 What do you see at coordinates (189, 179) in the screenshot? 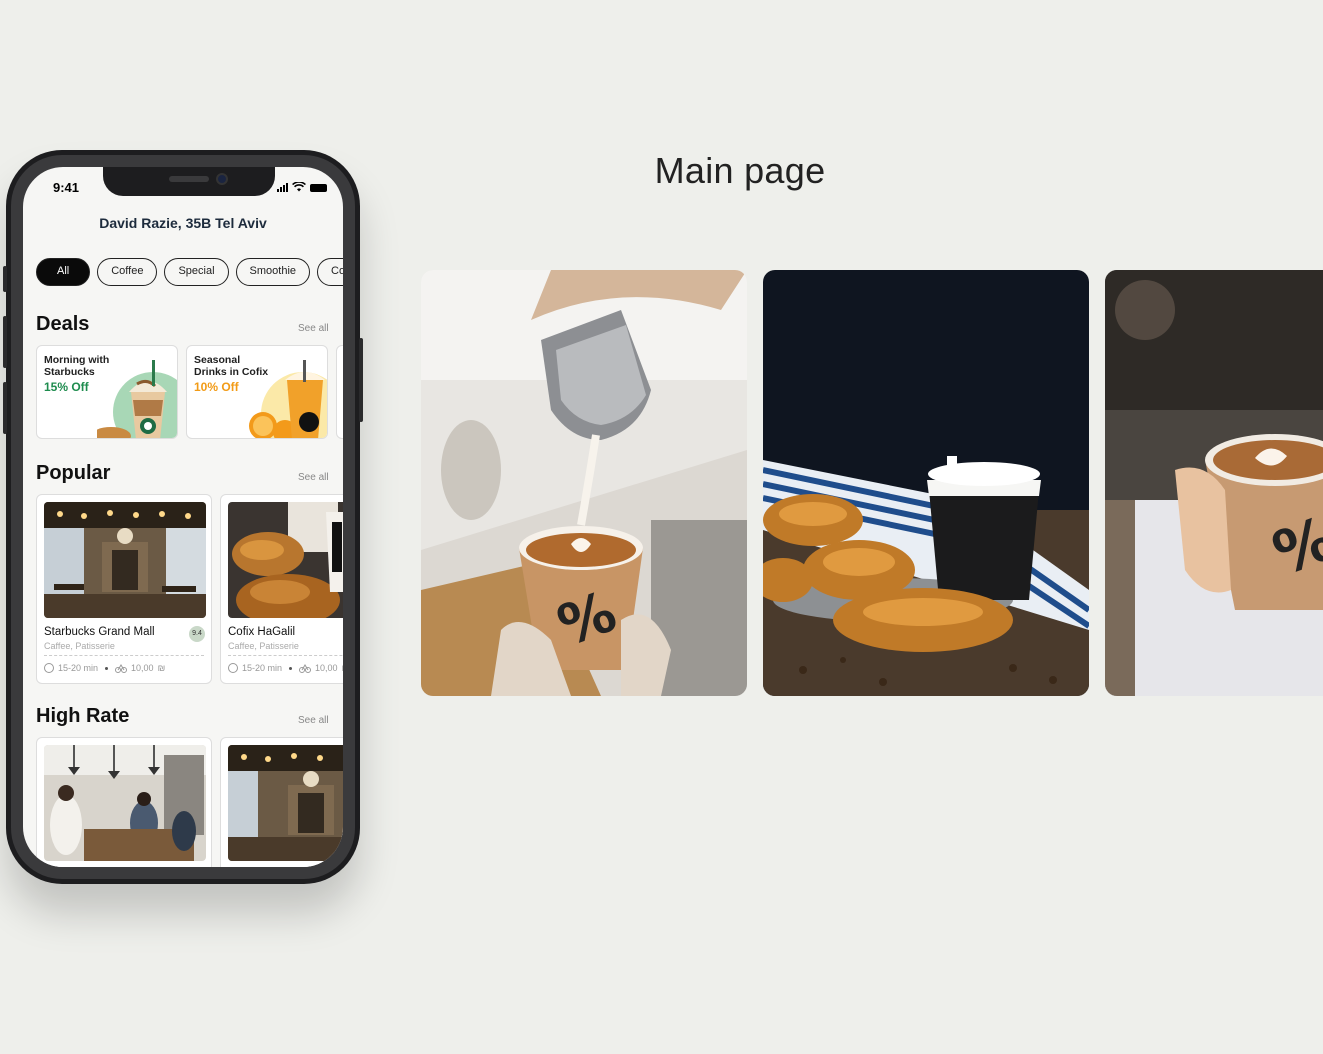
I see `phone-speaker` at bounding box center [189, 179].